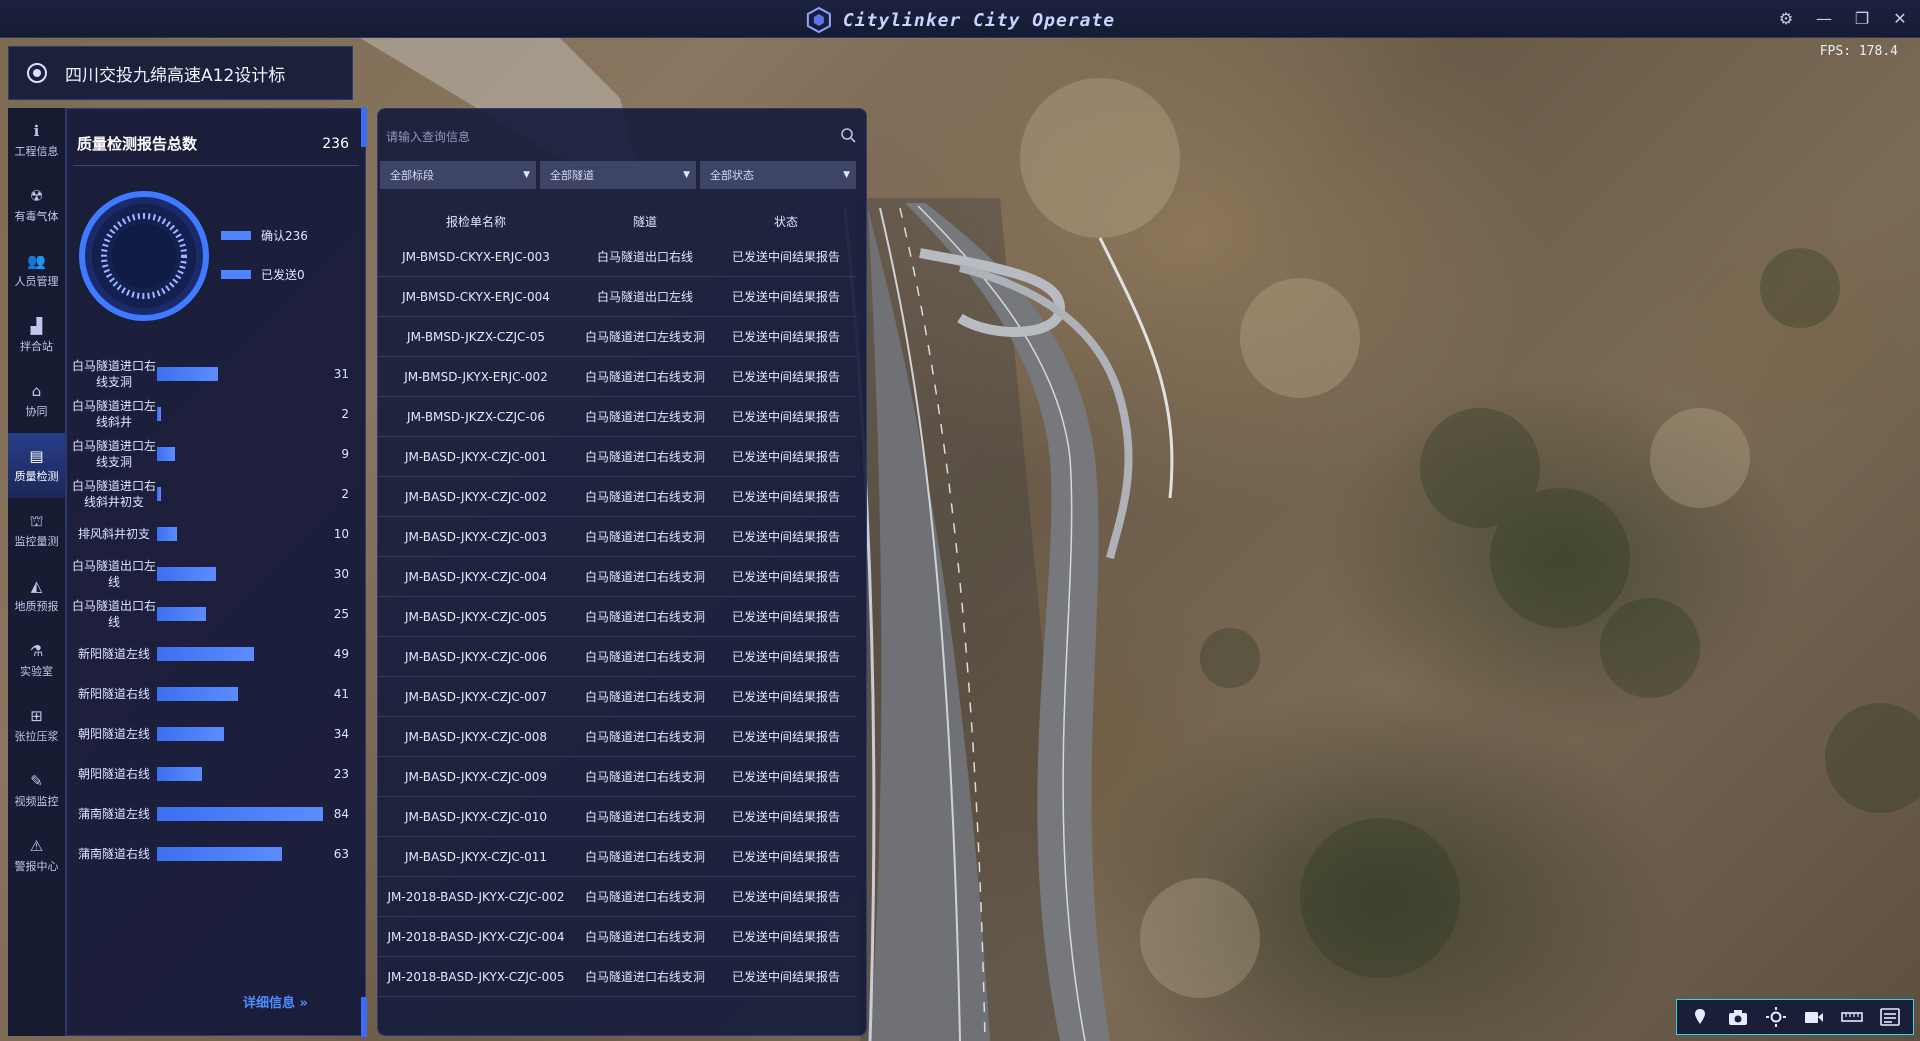 This screenshot has width=1920, height=1041. I want to click on bar-row: 白马隧道进口右线支洞 31, so click(217, 374).